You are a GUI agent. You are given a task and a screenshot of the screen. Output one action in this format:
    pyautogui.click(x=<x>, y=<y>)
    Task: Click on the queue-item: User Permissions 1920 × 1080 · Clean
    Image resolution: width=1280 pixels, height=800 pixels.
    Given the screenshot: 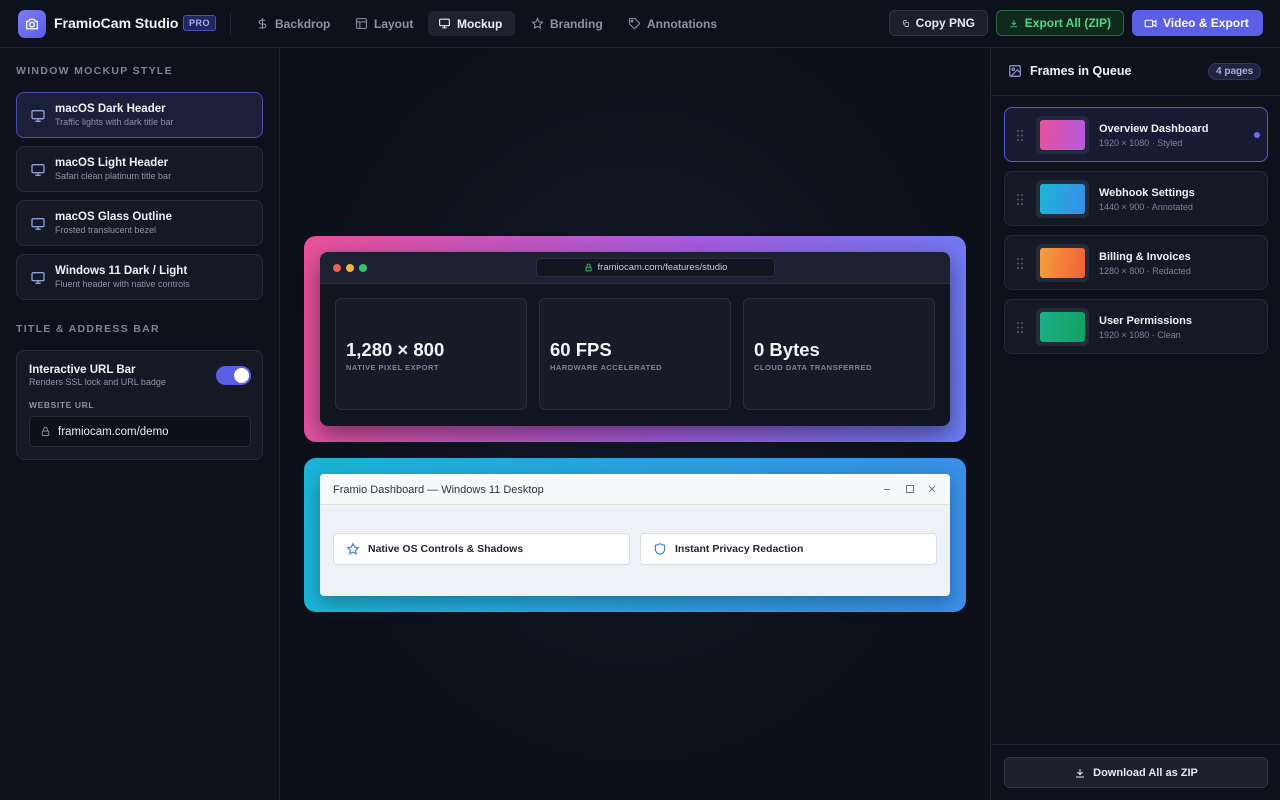 What is the action you would take?
    pyautogui.click(x=1136, y=326)
    